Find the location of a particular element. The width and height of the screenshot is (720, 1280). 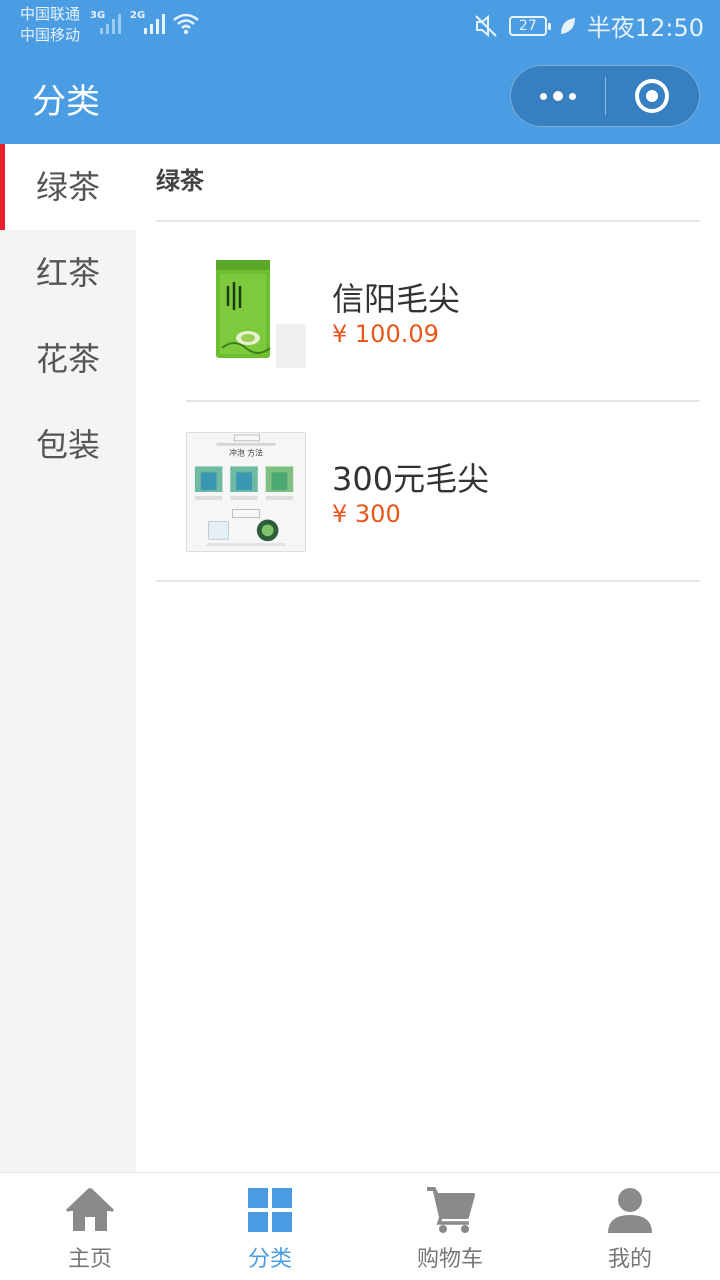

tab-category: 分类 is located at coordinates (270, 1226).